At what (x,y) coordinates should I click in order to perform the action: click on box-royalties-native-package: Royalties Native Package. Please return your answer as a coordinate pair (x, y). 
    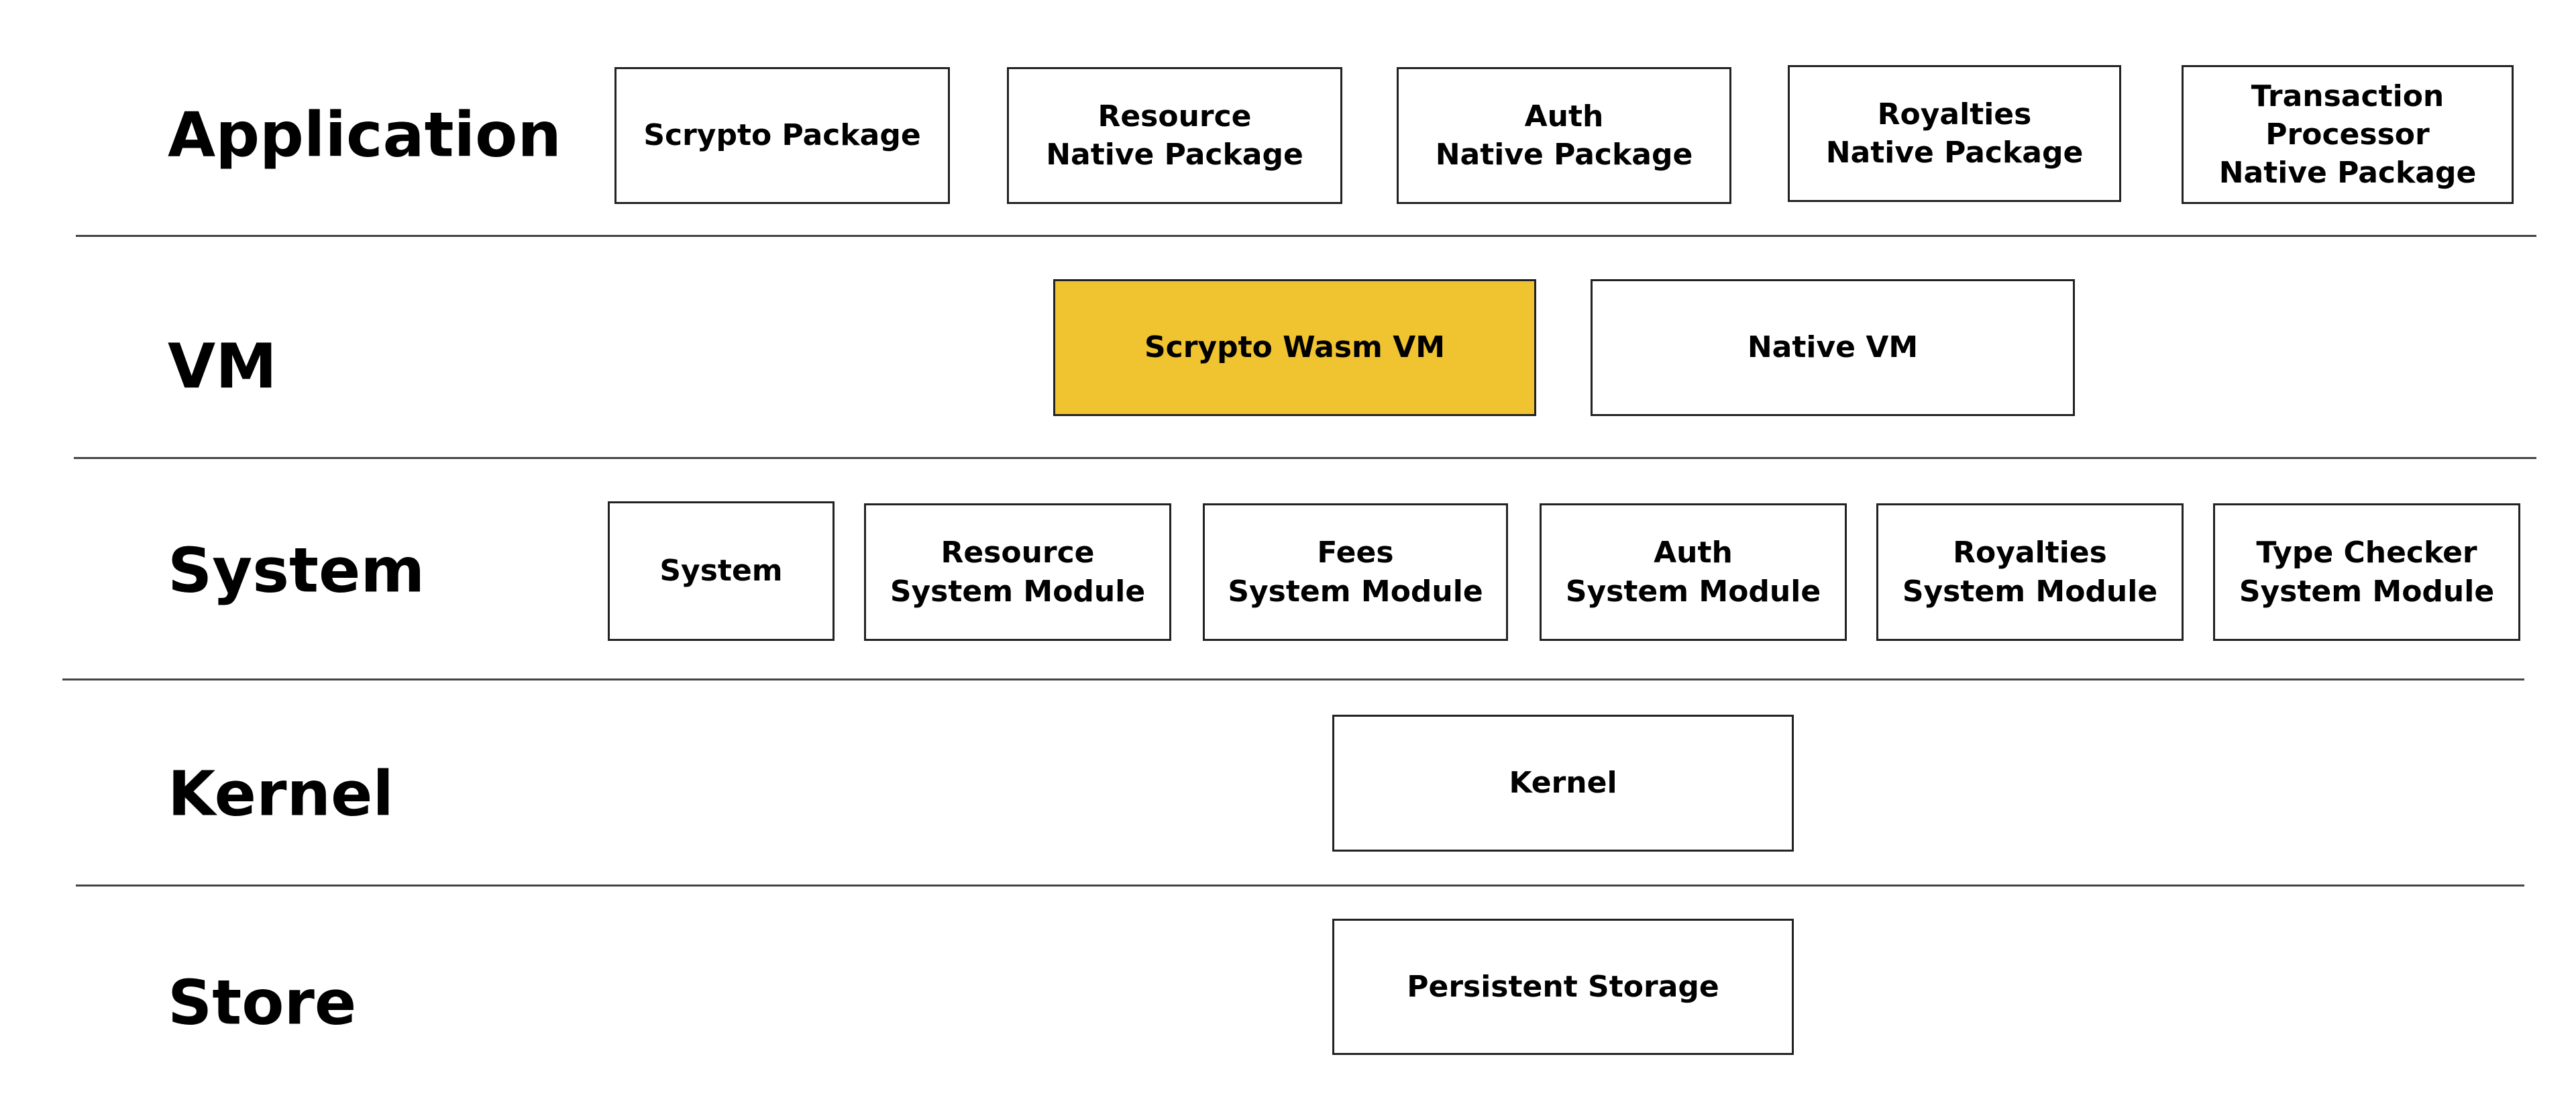
    Looking at the image, I should click on (1954, 133).